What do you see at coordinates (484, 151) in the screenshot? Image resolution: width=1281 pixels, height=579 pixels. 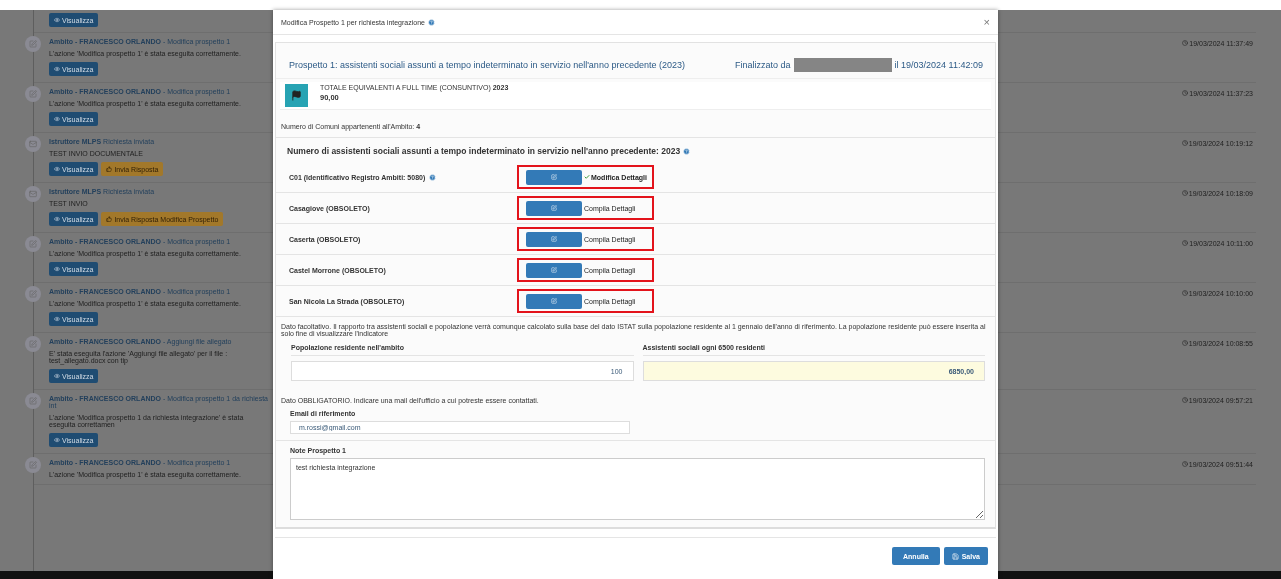 I see `section-title: Numero di assistenti sociali assunti a tempo indeterminato in servizio nell'anno precedente: 2023` at bounding box center [484, 151].